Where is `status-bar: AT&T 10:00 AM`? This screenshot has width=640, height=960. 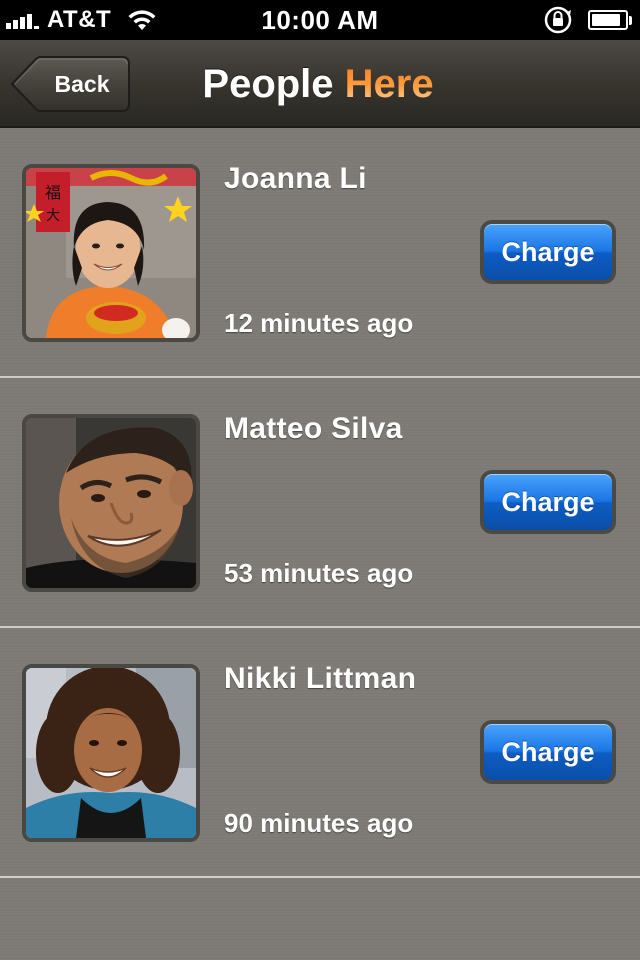
status-bar: AT&T 10:00 AM is located at coordinates (320, 20).